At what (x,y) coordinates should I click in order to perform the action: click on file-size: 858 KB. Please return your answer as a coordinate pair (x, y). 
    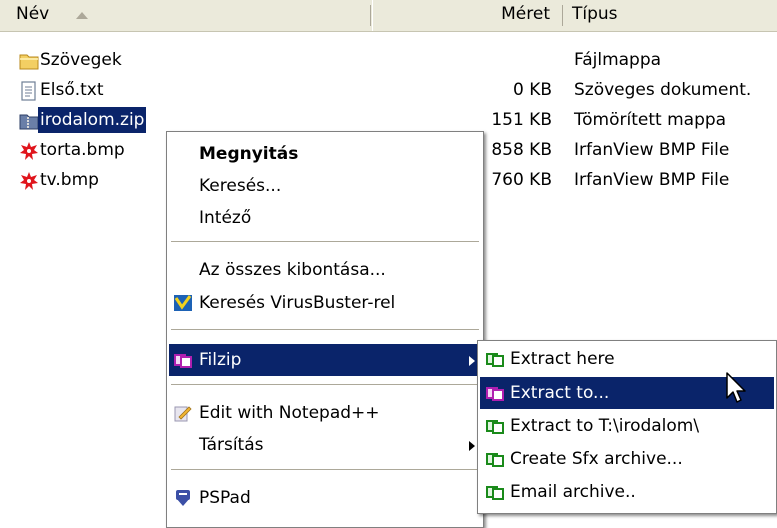
    Looking at the image, I should click on (521, 150).